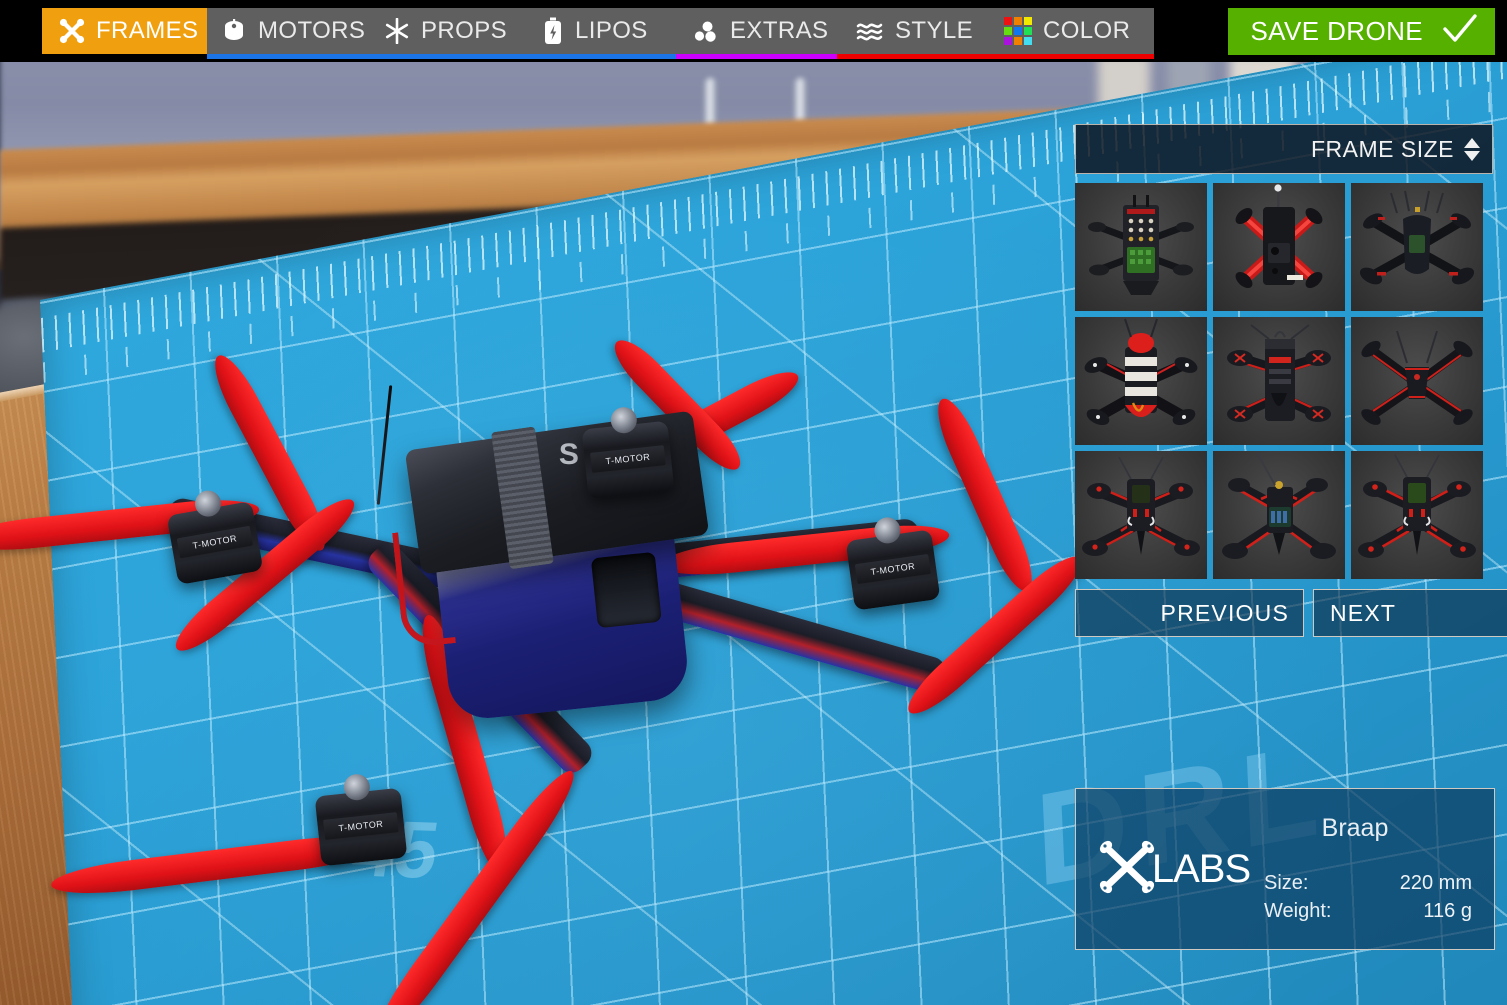 This screenshot has height=1005, width=1507. What do you see at coordinates (312, 30) in the screenshot?
I see `tab-motors-label: MOTORS` at bounding box center [312, 30].